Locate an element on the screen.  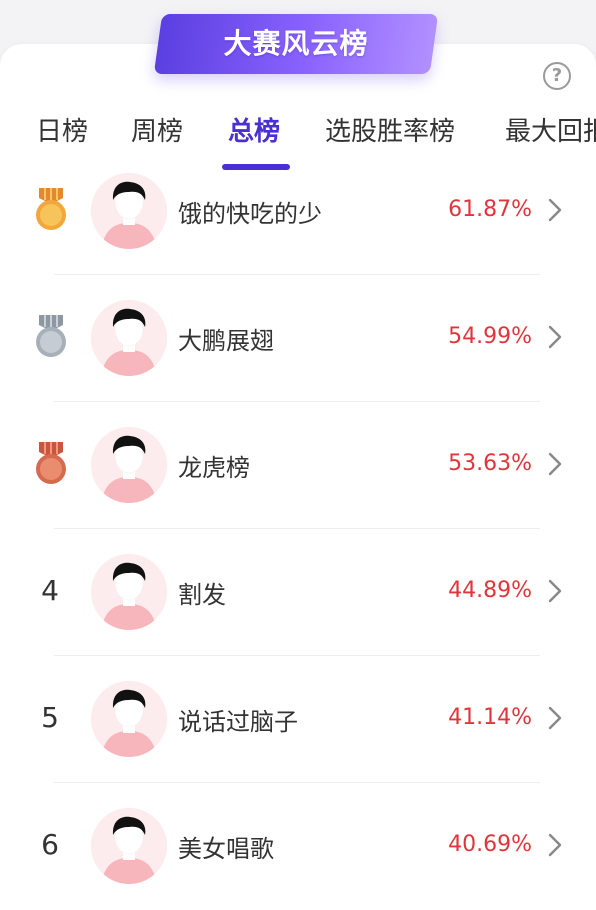
tab-stock-pick-win-rate: 选股胜率榜 is located at coordinates (390, 133).